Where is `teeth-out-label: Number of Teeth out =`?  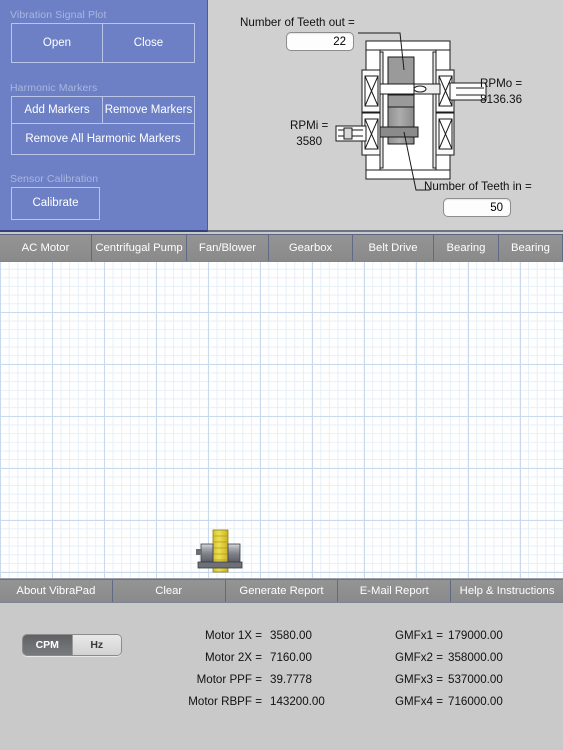
teeth-out-label: Number of Teeth out = is located at coordinates (297, 22).